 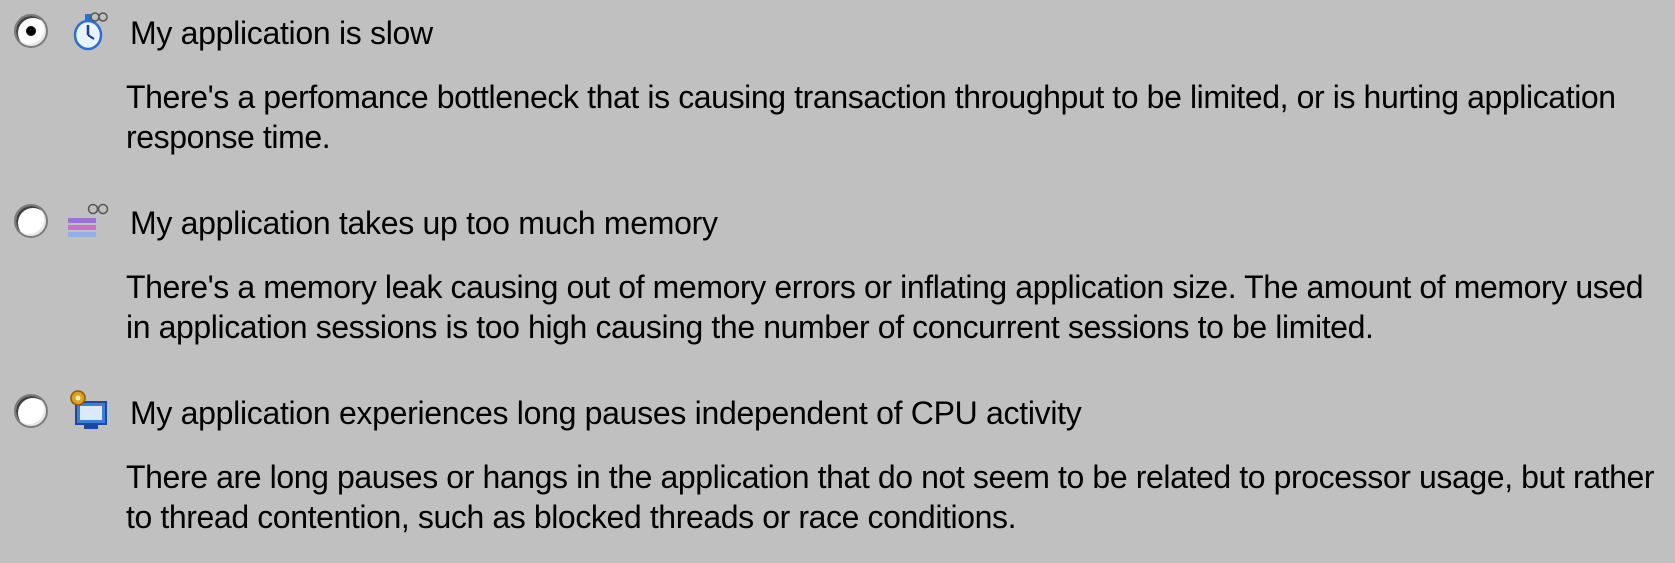 What do you see at coordinates (90, 31) in the screenshot?
I see `stopwatch-icon` at bounding box center [90, 31].